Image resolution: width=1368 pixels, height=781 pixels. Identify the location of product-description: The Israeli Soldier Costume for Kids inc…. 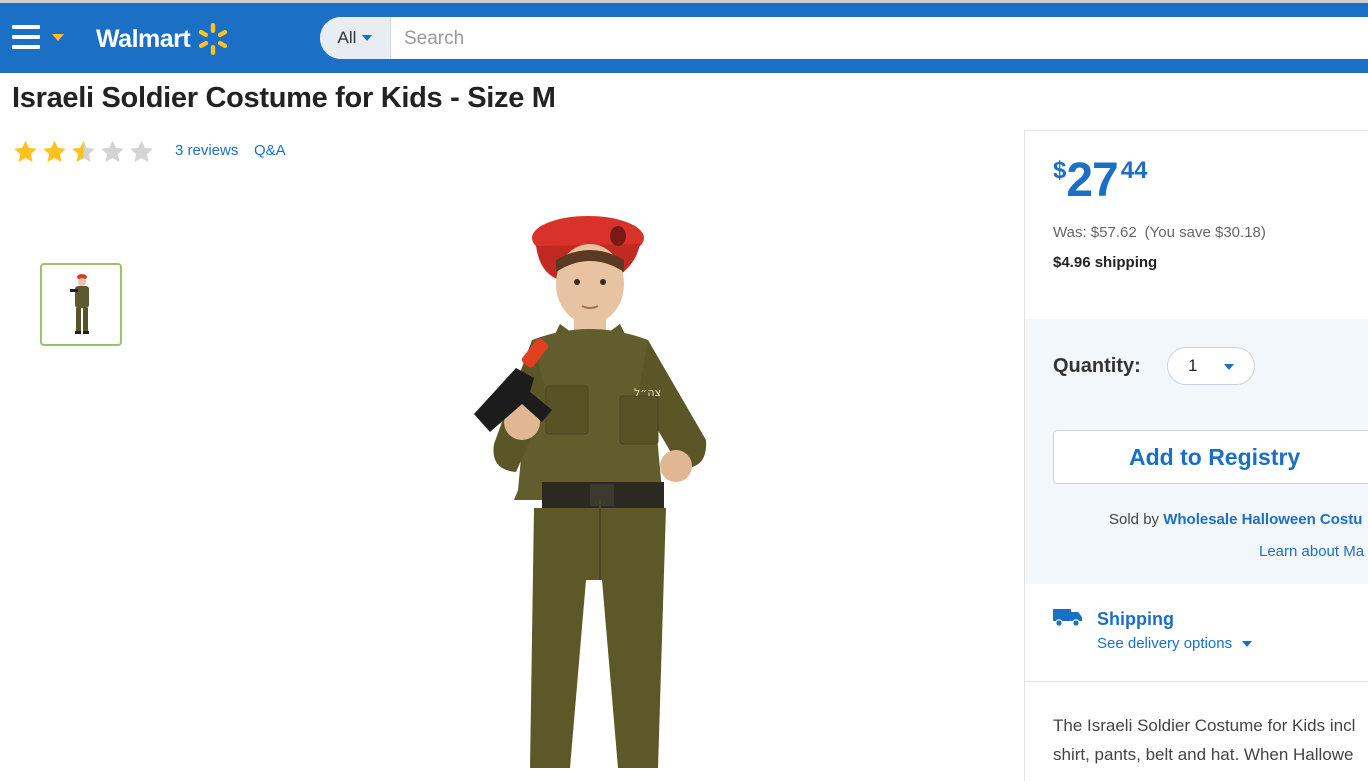
(1210, 740).